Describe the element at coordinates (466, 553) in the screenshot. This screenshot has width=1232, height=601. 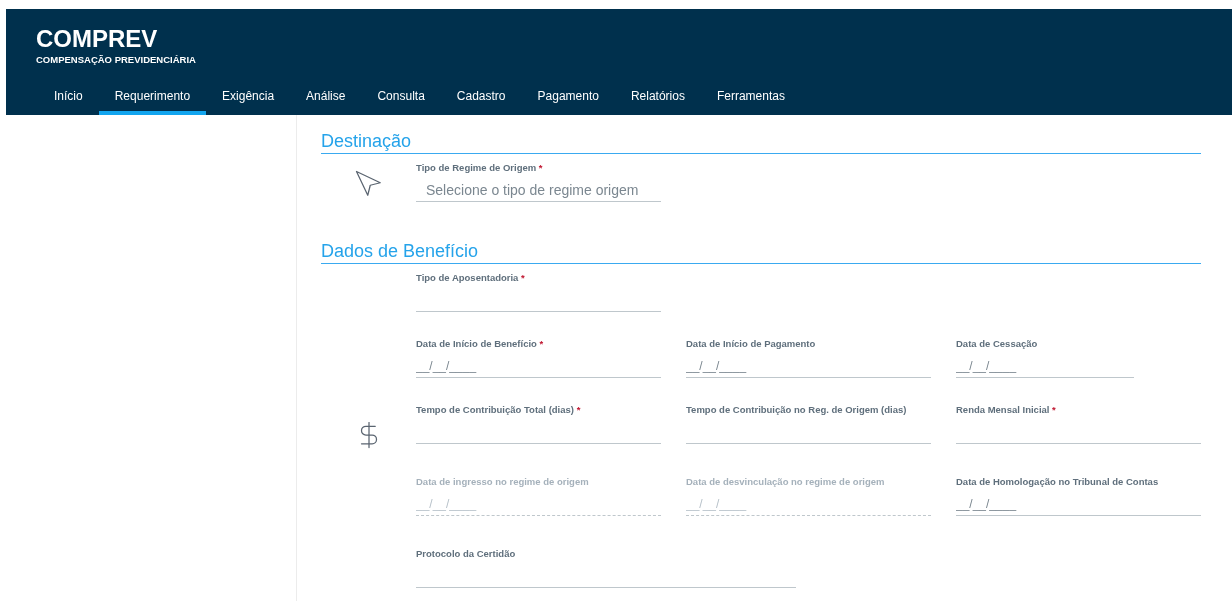
I see `field-label: Protocolo da Certidão` at that location.